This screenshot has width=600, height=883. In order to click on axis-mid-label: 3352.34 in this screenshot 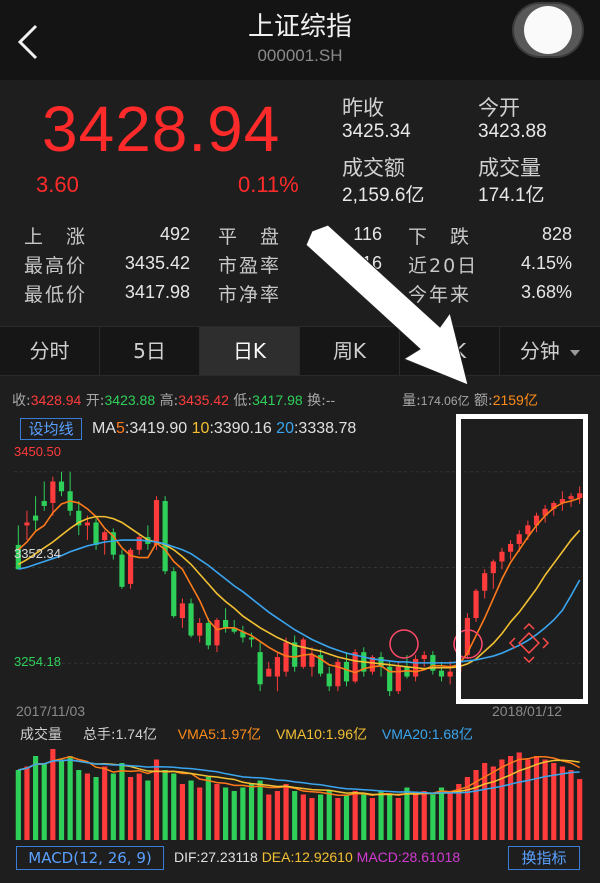, I will do `click(37, 553)`.